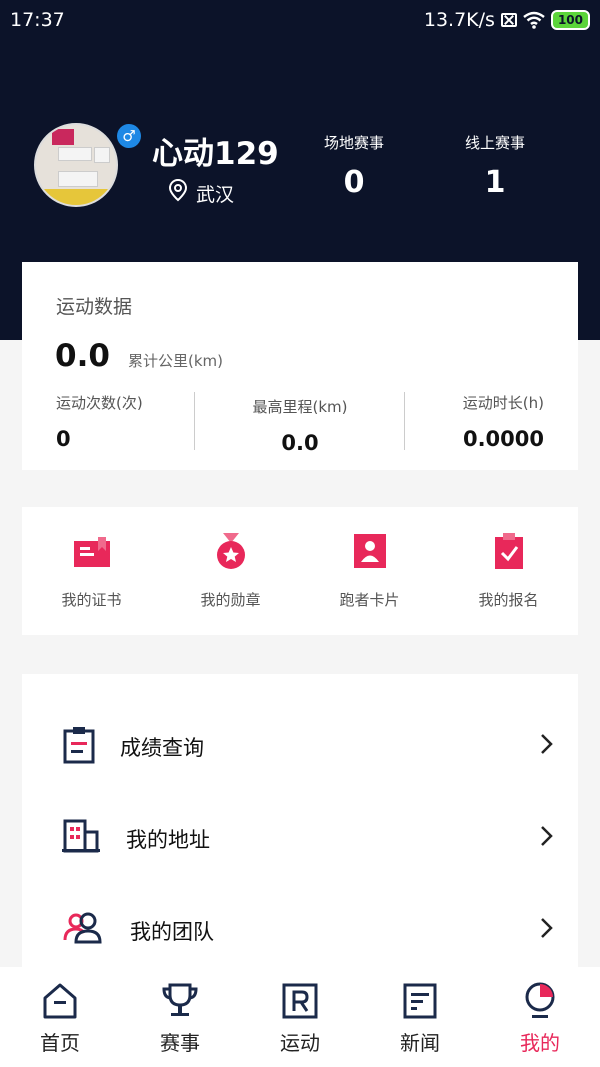 The image size is (600, 1067). Describe the element at coordinates (180, 1017) in the screenshot. I see `tab-events: 赛事` at that location.